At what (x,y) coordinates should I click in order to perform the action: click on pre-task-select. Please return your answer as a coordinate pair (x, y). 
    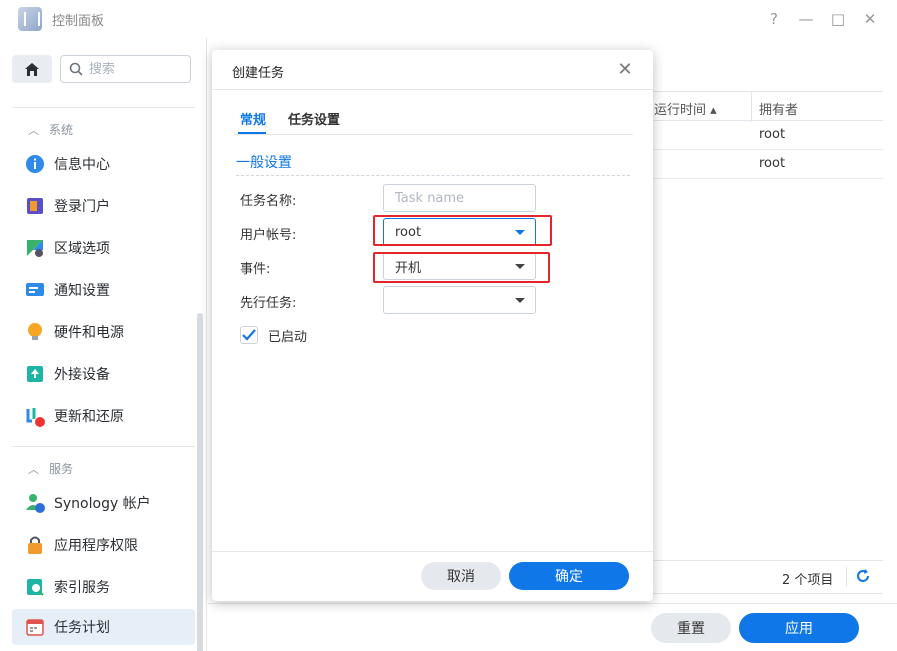
    Looking at the image, I should click on (459, 300).